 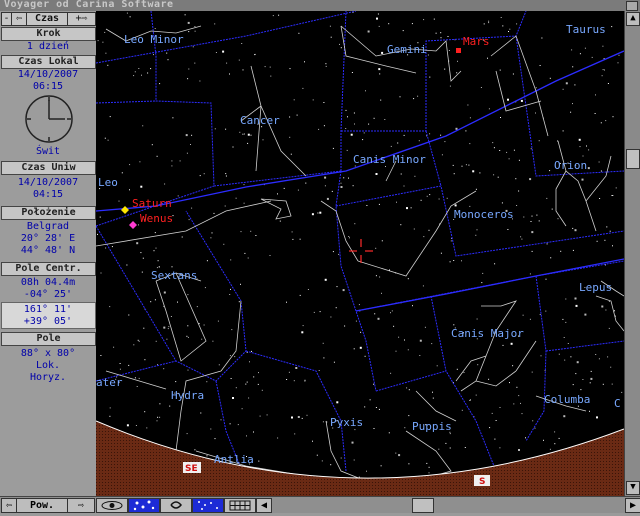 I want to click on constellation-label: ater, so click(x=109, y=382).